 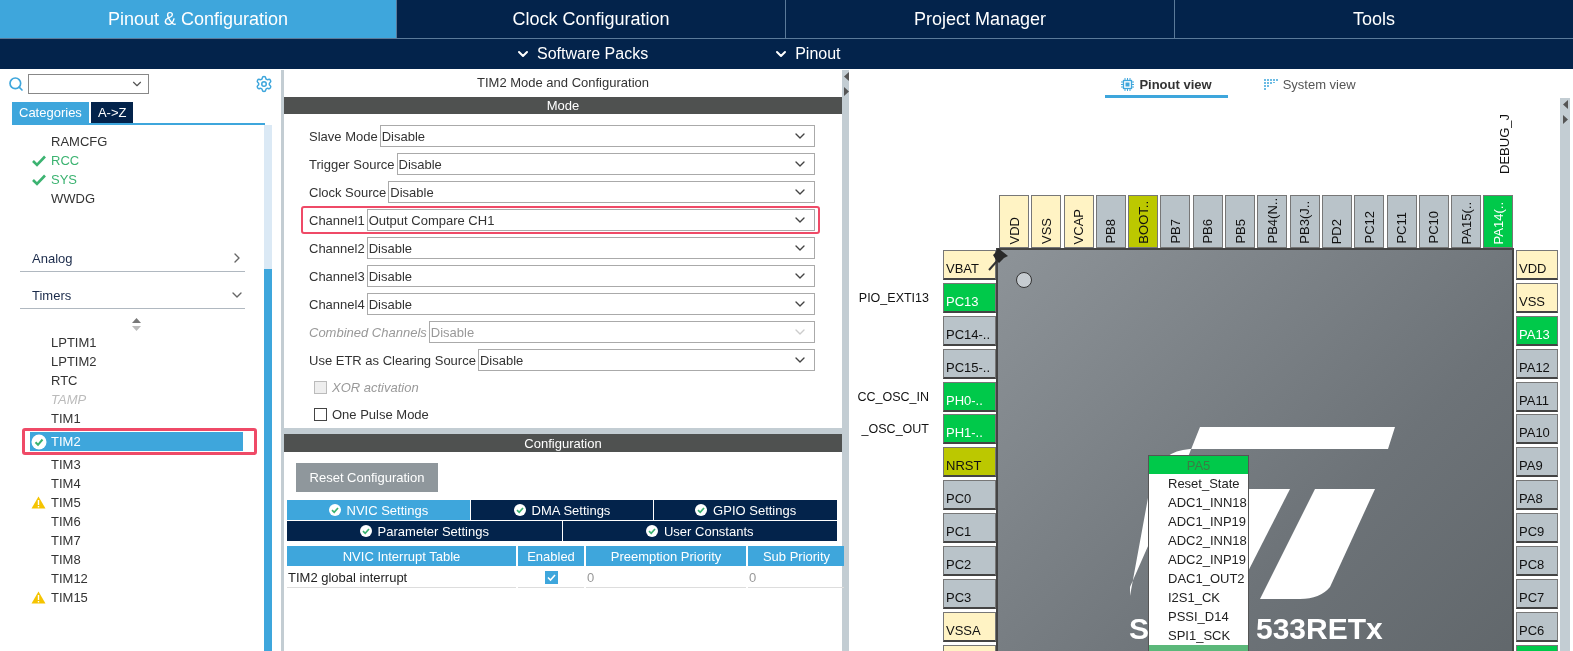 I want to click on menu-header: PA5, so click(x=1198, y=465).